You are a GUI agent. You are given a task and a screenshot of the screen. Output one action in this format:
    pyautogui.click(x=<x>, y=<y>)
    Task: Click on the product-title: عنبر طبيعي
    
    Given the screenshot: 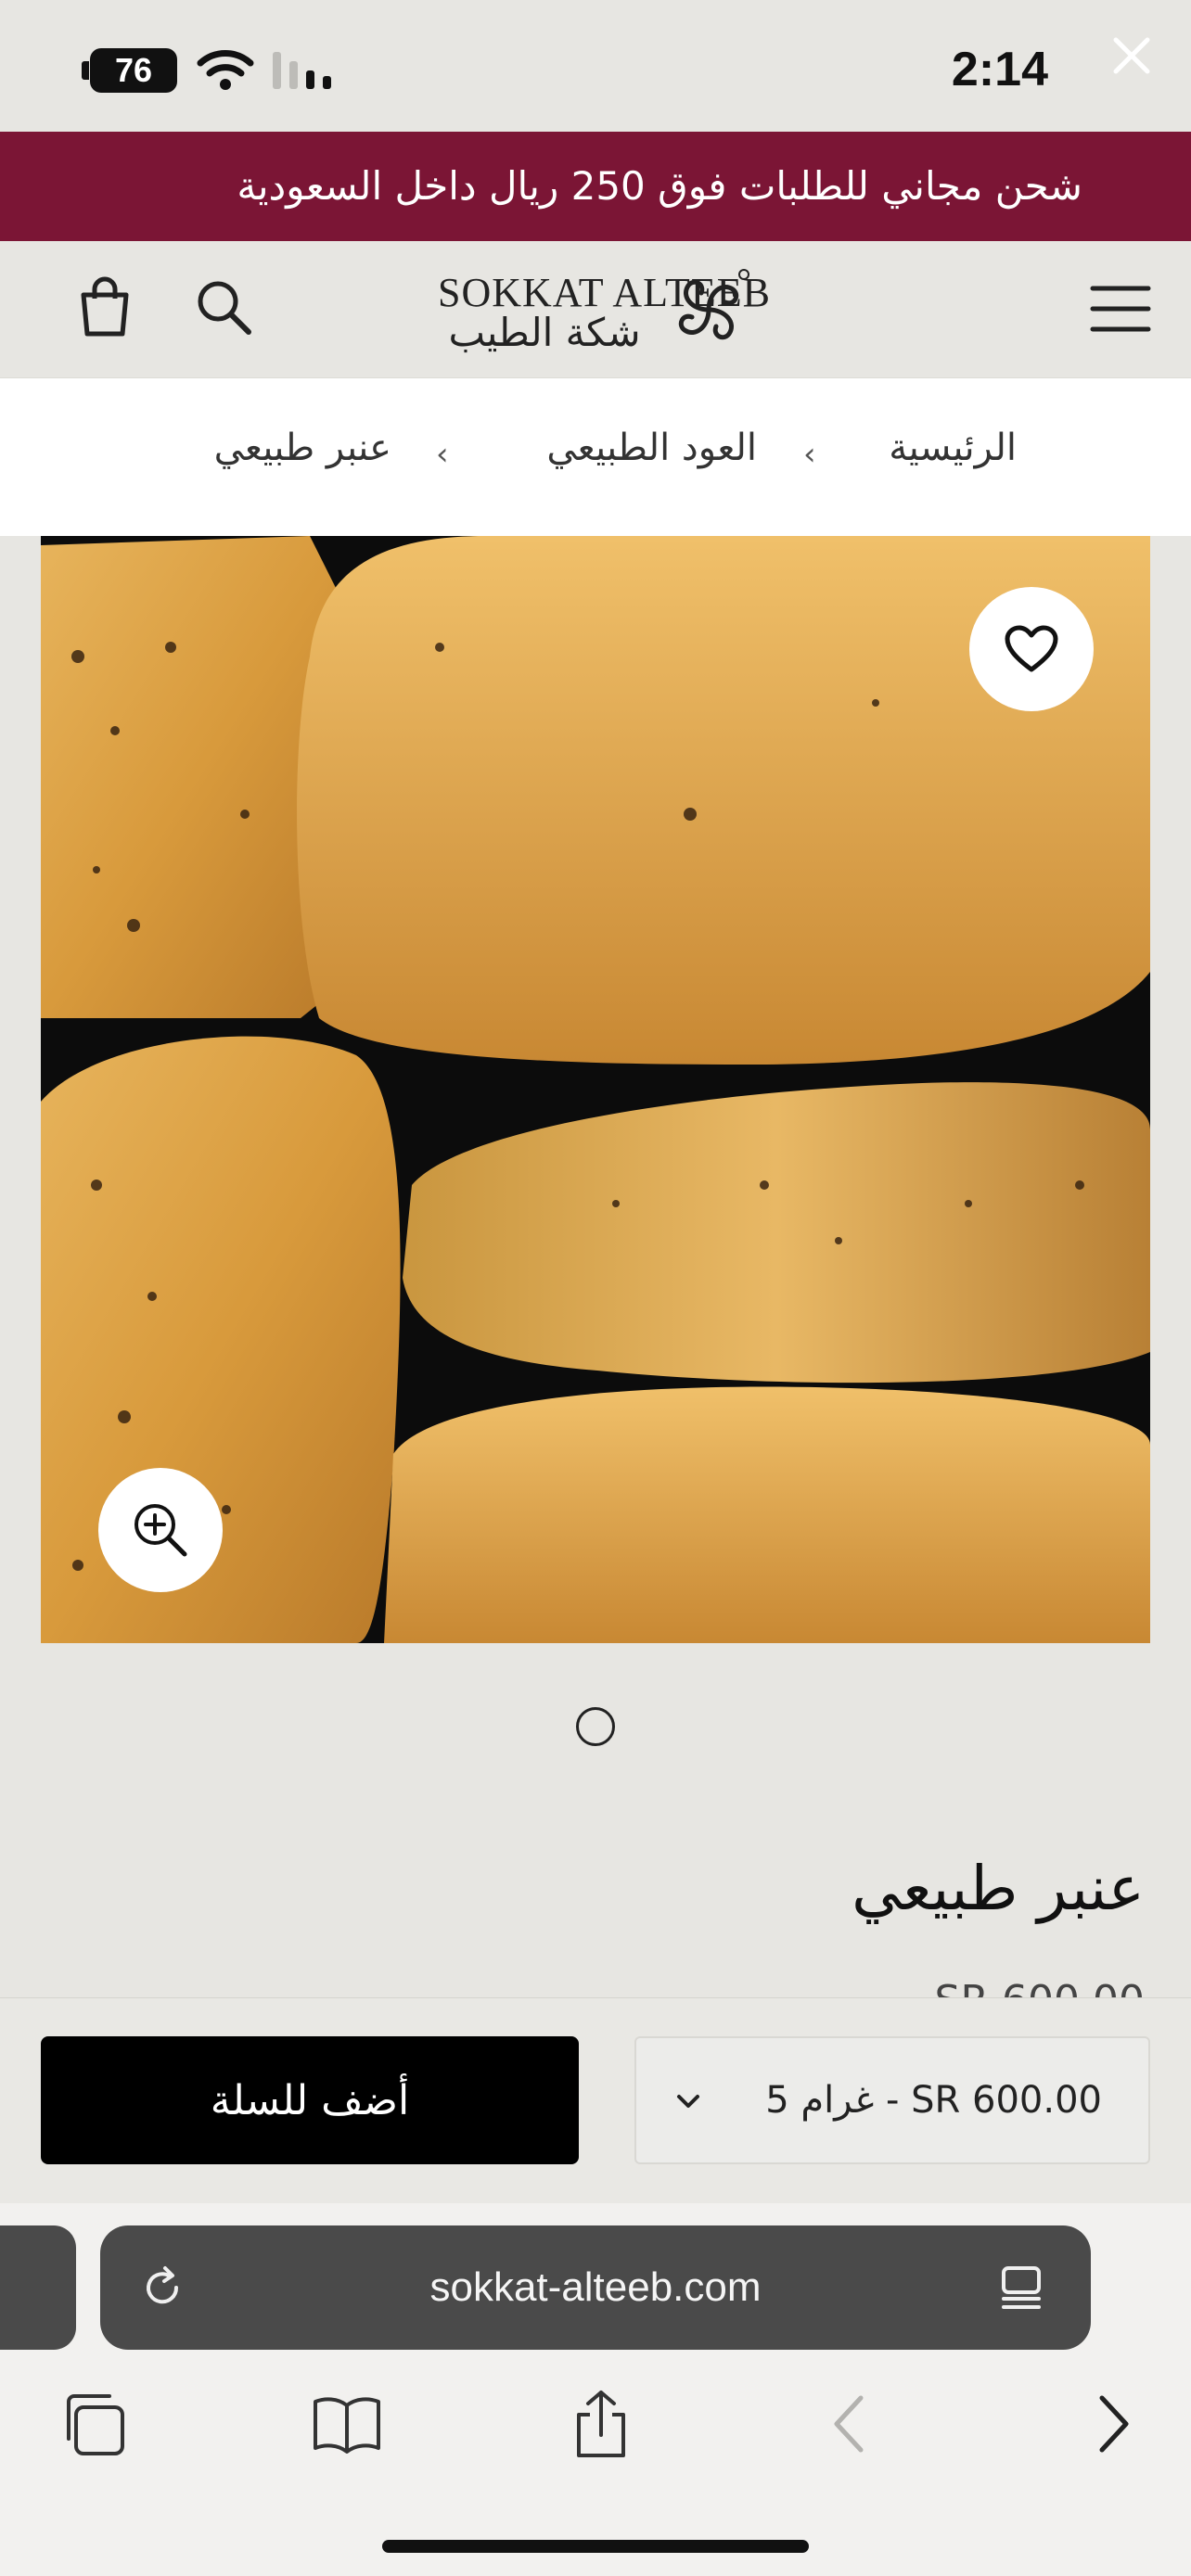 What is the action you would take?
    pyautogui.click(x=999, y=1888)
    